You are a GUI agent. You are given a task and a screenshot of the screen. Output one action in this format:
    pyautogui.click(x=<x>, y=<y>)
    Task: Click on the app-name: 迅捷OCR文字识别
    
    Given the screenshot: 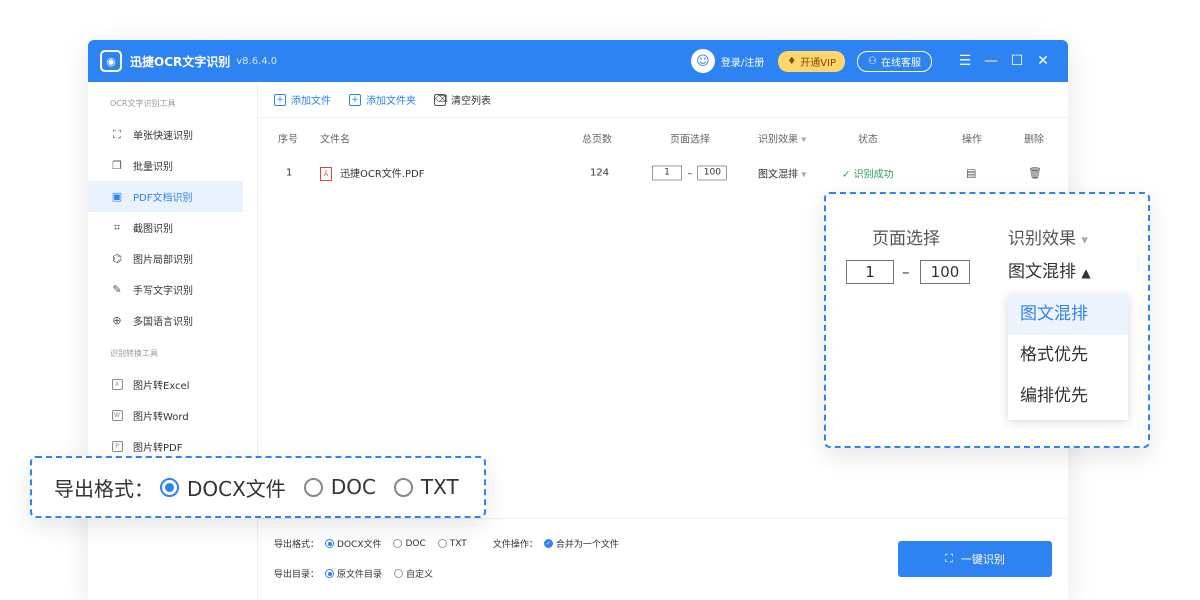 What is the action you would take?
    pyautogui.click(x=180, y=61)
    